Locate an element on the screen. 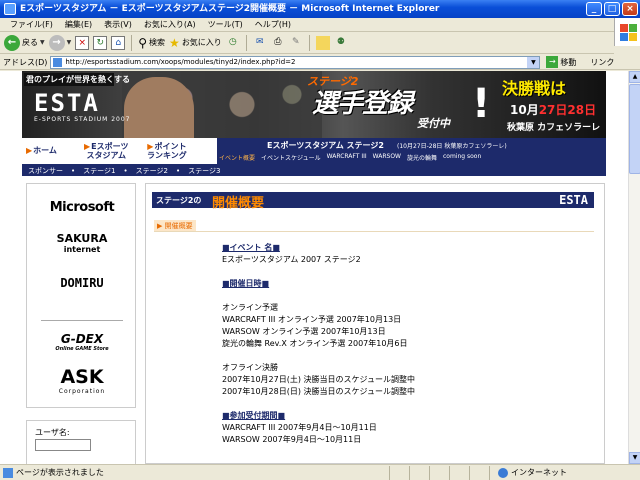  subnav-stage2: ステージ2 is located at coordinates (152, 171).